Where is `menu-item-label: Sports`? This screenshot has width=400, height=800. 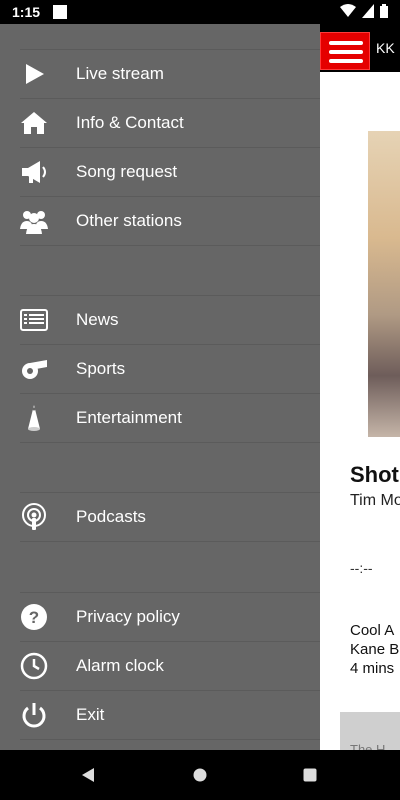
menu-item-label: Sports is located at coordinates (101, 368).